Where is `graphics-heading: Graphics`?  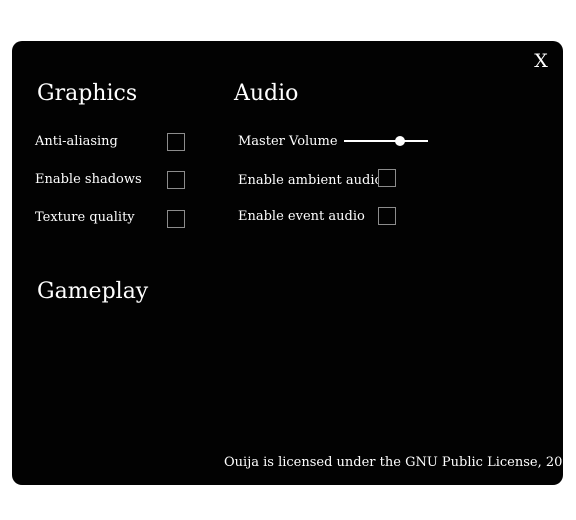 graphics-heading: Graphics is located at coordinates (87, 93).